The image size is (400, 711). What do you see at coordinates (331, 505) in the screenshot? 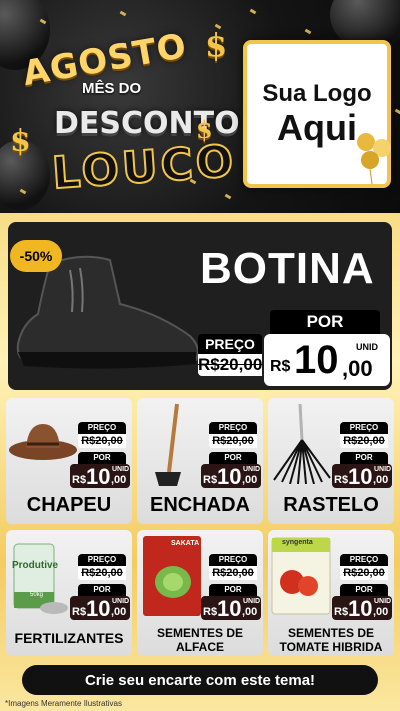
I see `product-name: RASTELO` at bounding box center [331, 505].